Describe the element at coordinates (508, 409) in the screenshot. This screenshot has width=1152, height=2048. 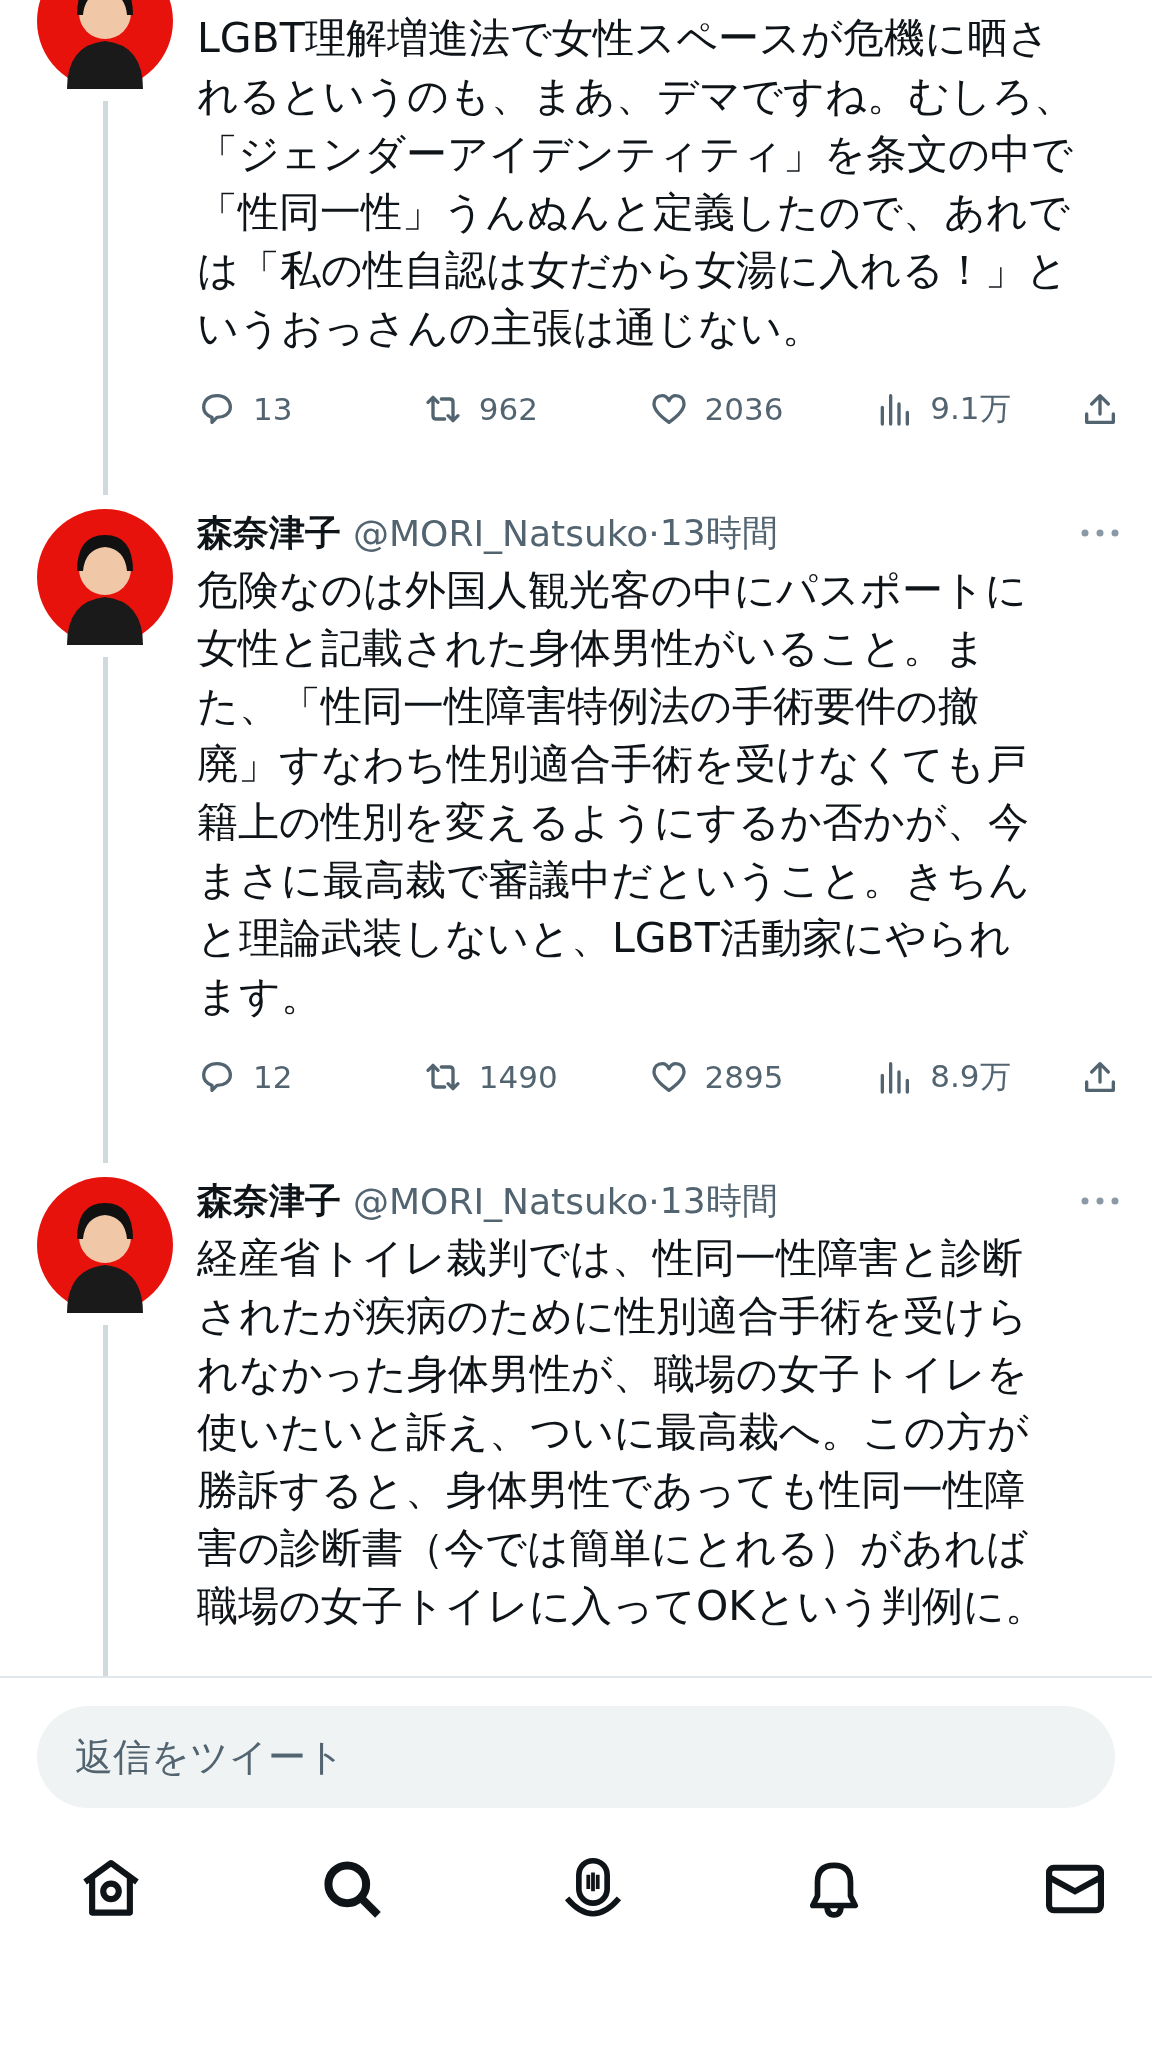
I see `retweet-count: 962` at that location.